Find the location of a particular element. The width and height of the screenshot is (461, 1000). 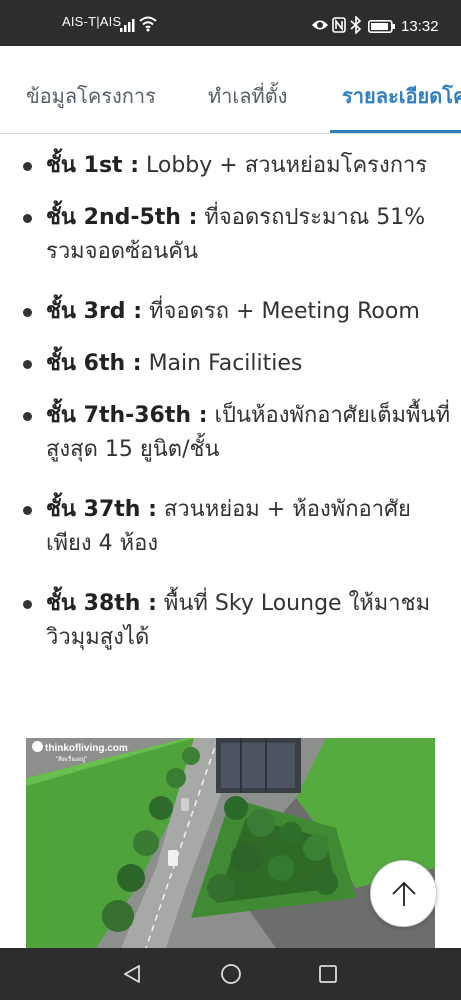

list-item: ชั้น 3rd : ที่จอดรถ + Meeting Room is located at coordinates (237, 312).